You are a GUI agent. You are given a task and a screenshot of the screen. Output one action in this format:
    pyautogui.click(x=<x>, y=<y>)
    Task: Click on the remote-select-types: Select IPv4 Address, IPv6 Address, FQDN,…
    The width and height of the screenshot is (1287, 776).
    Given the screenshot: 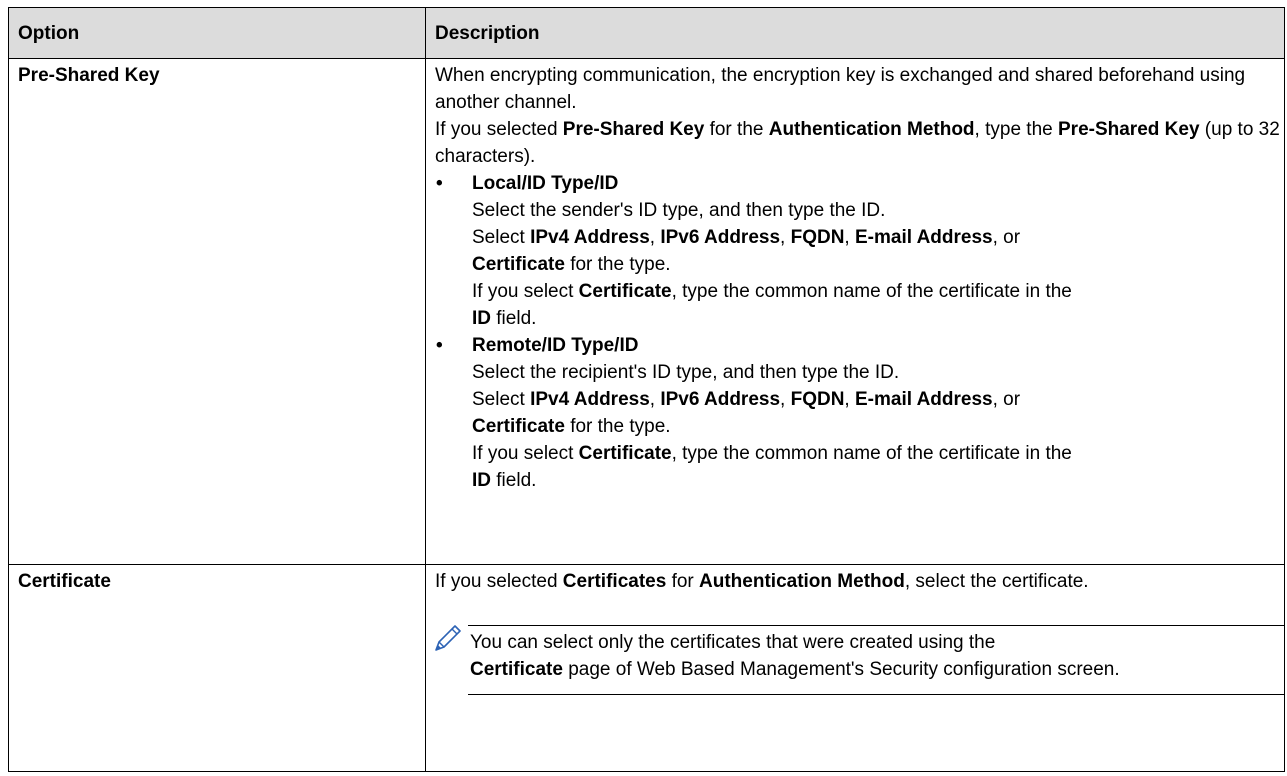 What is the action you would take?
    pyautogui.click(x=746, y=413)
    